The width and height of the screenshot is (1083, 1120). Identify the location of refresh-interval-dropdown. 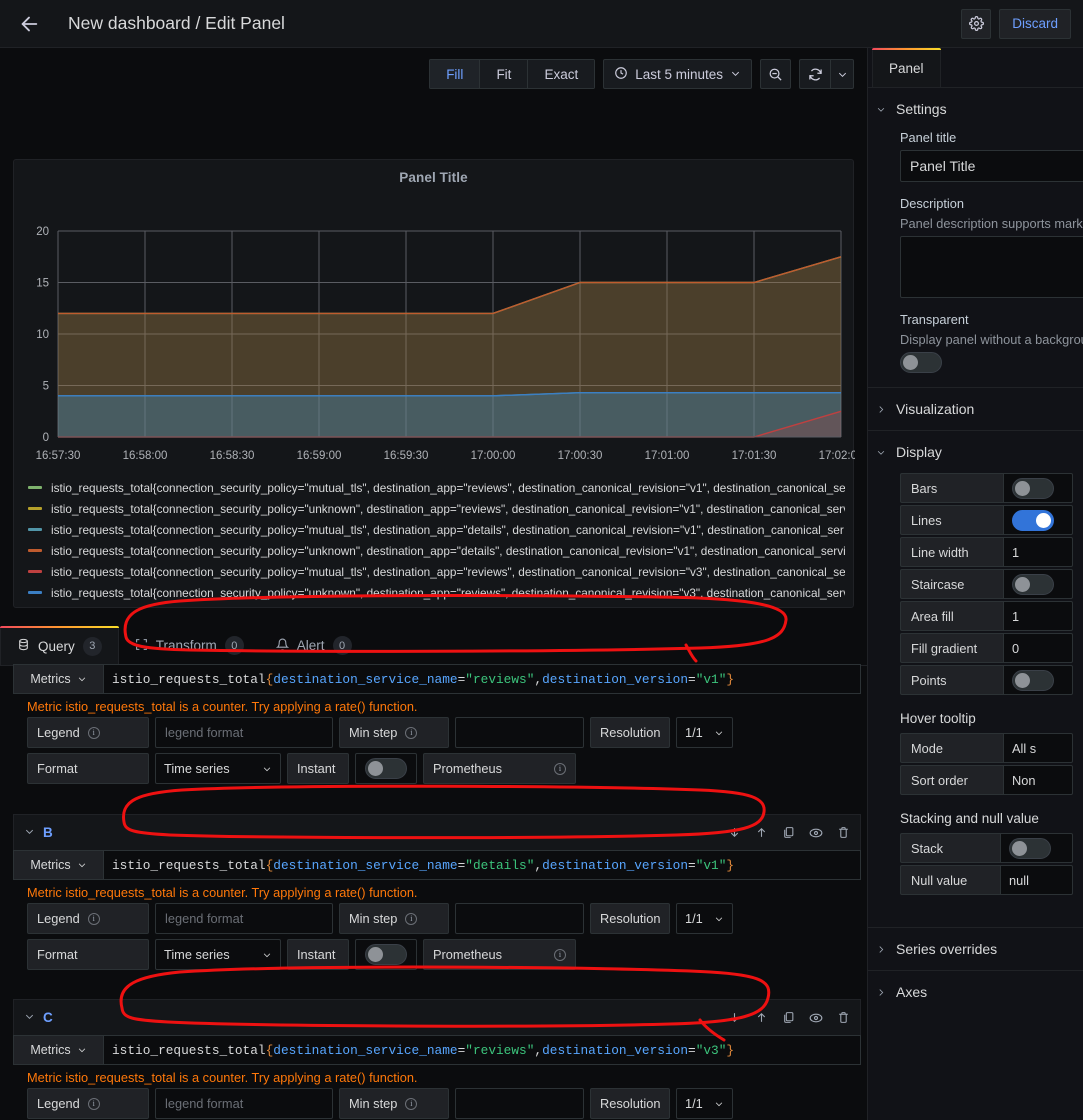
(842, 74).